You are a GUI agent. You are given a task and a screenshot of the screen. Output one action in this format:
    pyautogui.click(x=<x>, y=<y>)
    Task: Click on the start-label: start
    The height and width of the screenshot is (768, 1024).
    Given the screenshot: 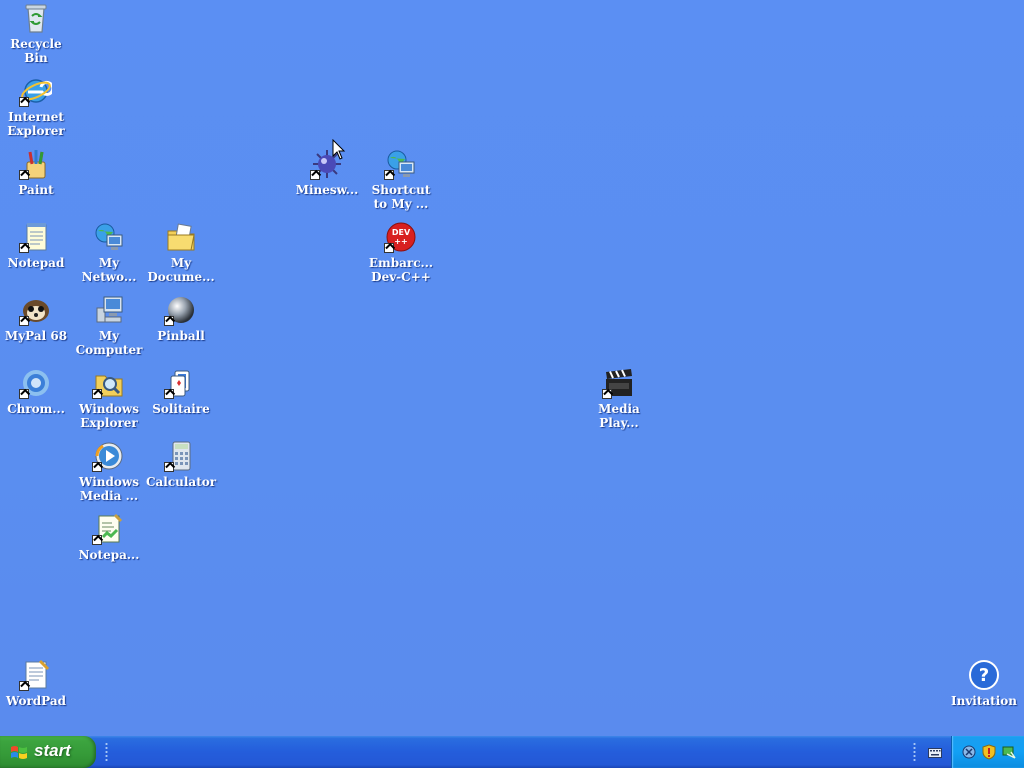 What is the action you would take?
    pyautogui.click(x=52, y=750)
    